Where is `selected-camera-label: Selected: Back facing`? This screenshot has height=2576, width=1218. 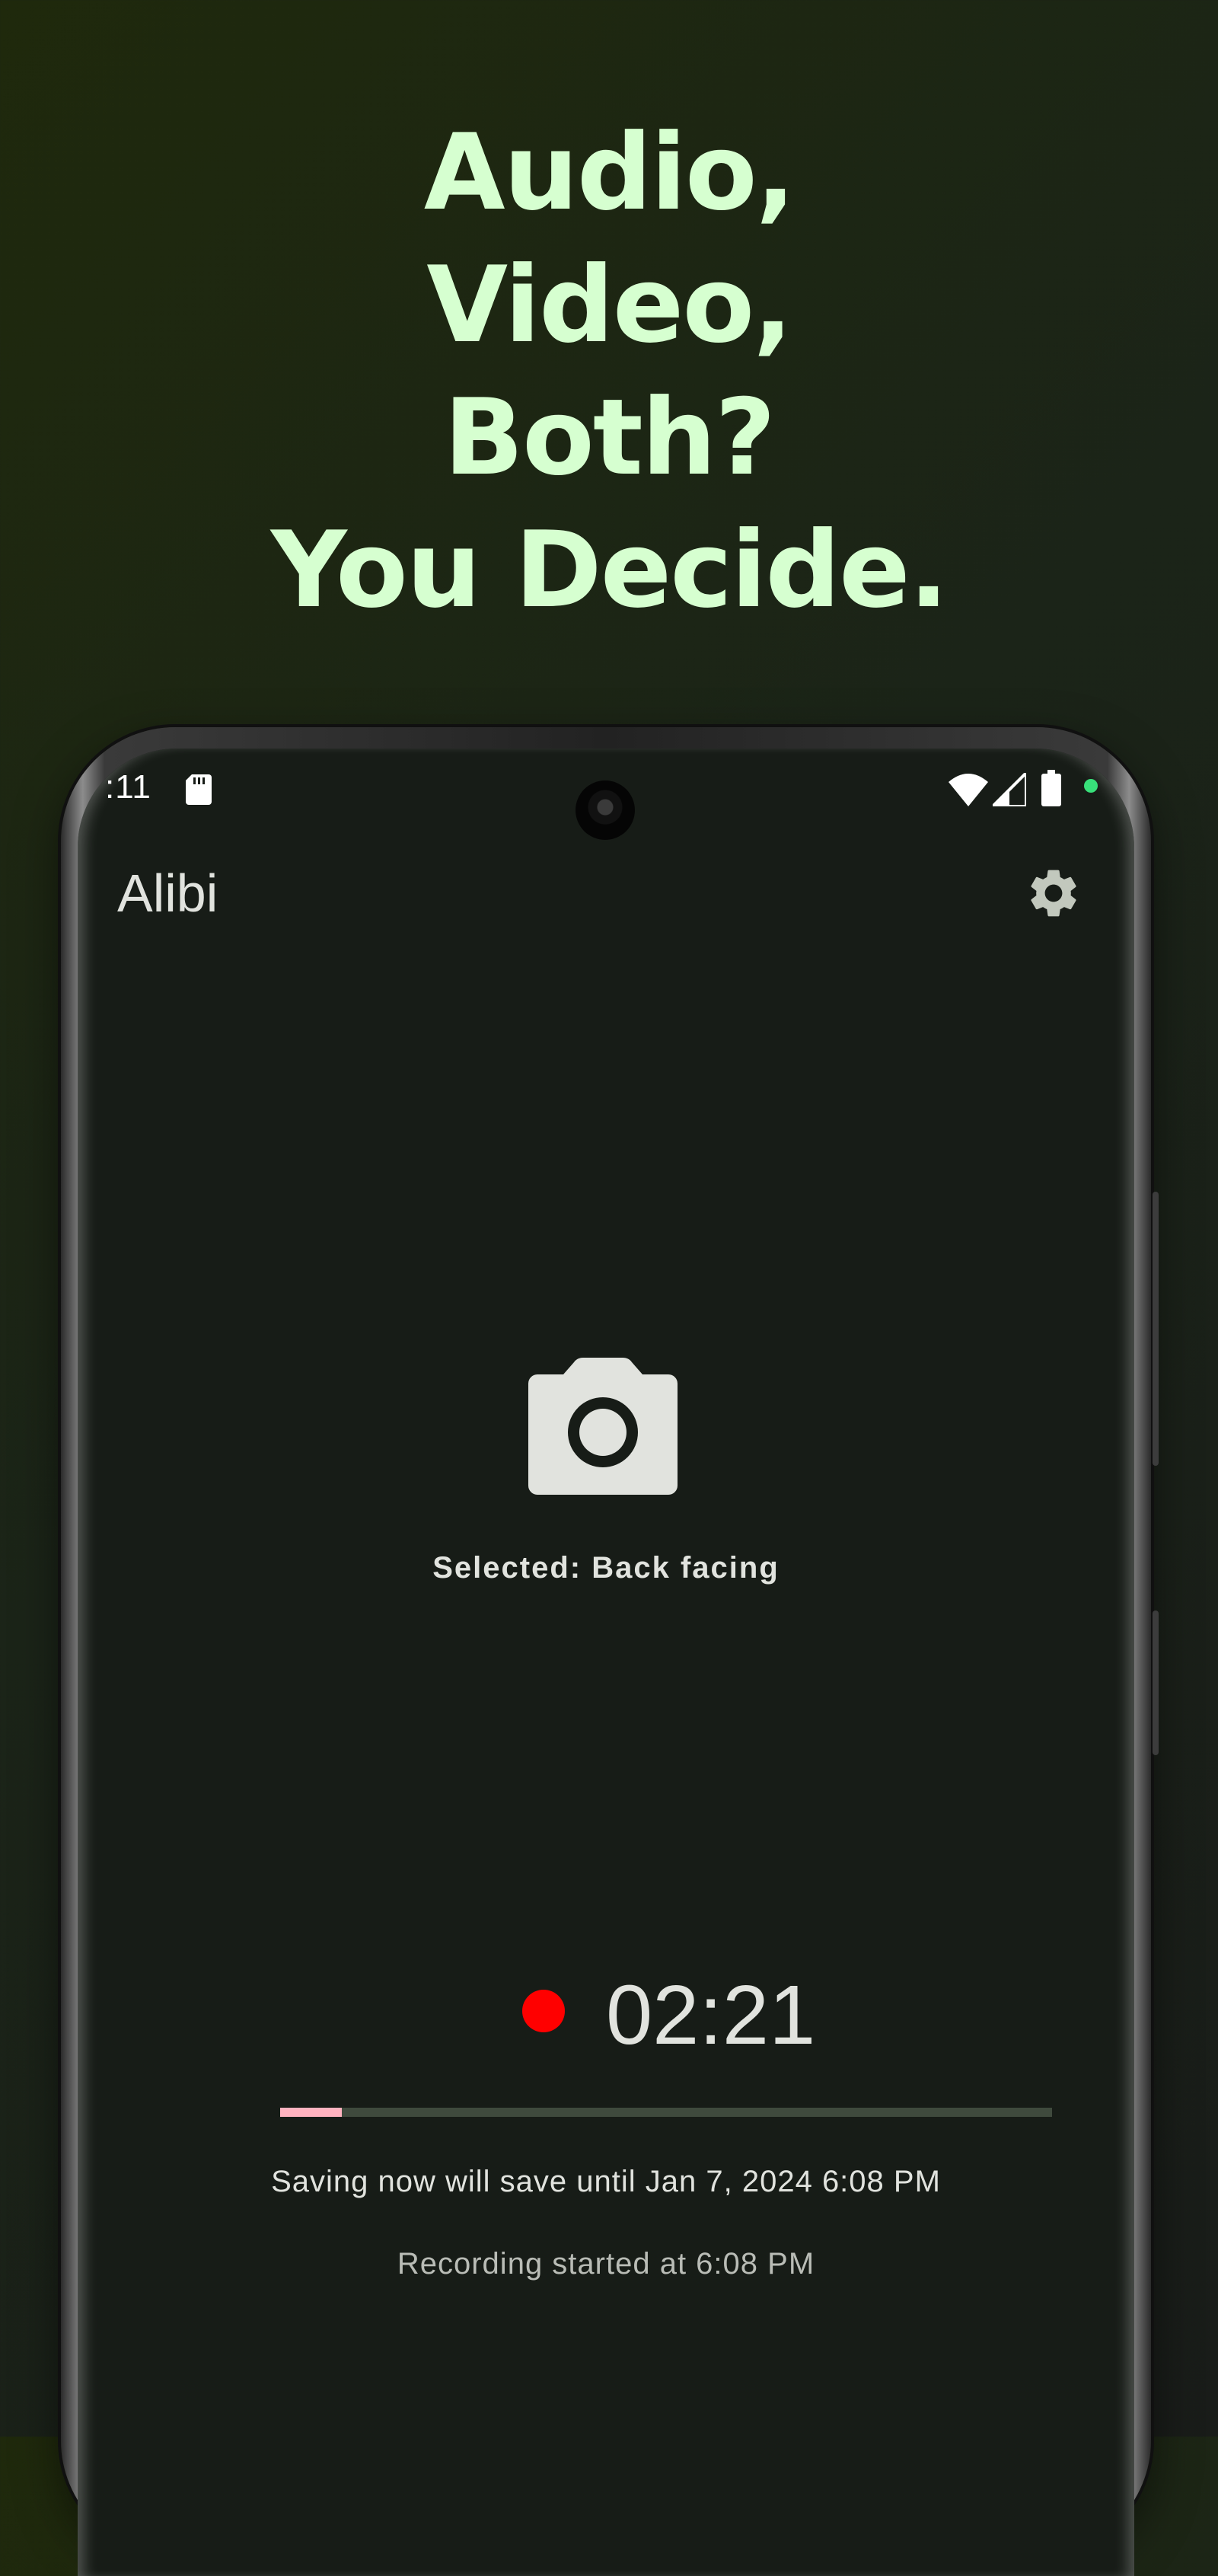 selected-camera-label: Selected: Back facing is located at coordinates (606, 1568).